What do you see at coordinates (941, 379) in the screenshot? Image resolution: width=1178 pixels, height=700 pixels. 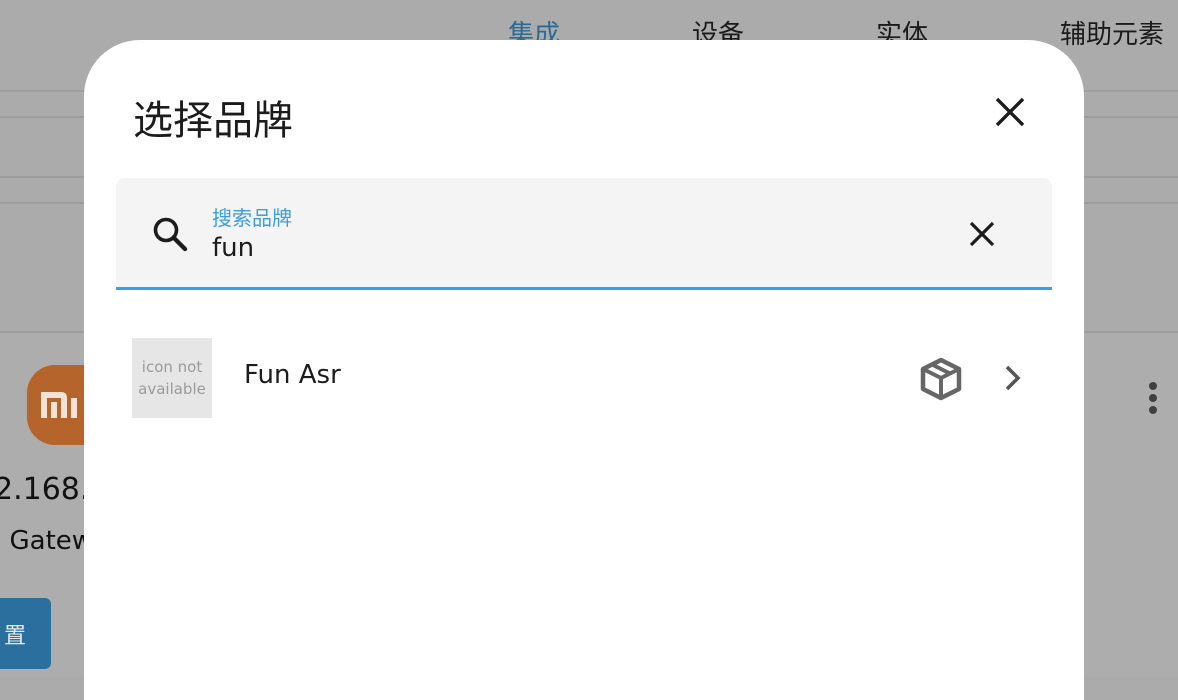 I see `package-variant-icon` at bounding box center [941, 379].